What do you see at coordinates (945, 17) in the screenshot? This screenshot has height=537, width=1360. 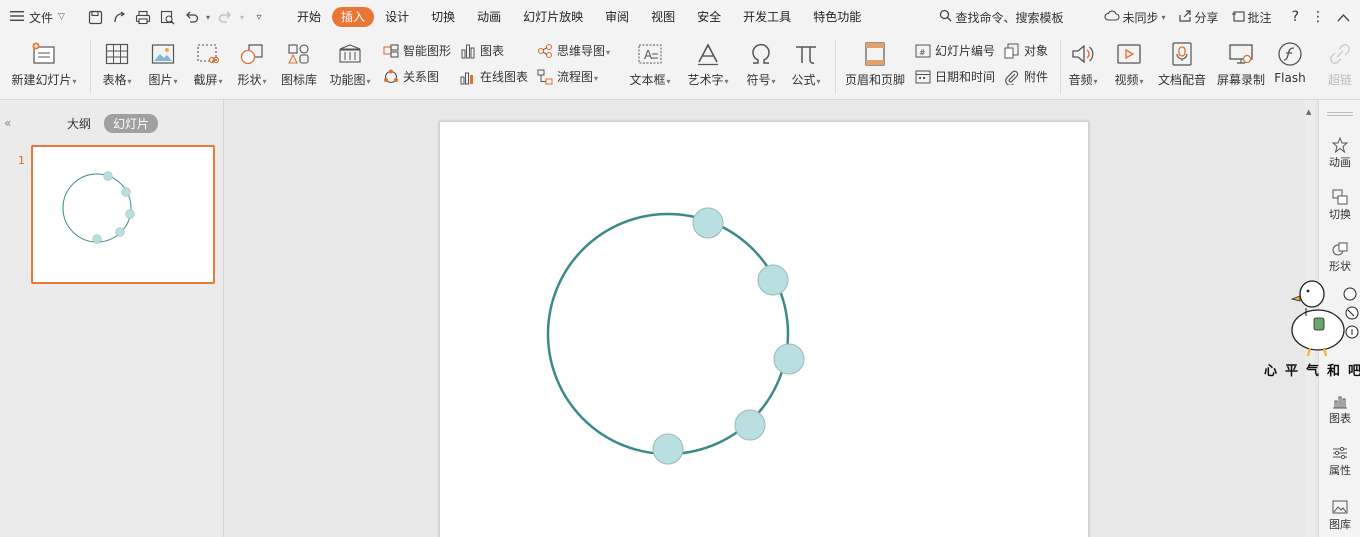 I see `search-icon` at bounding box center [945, 17].